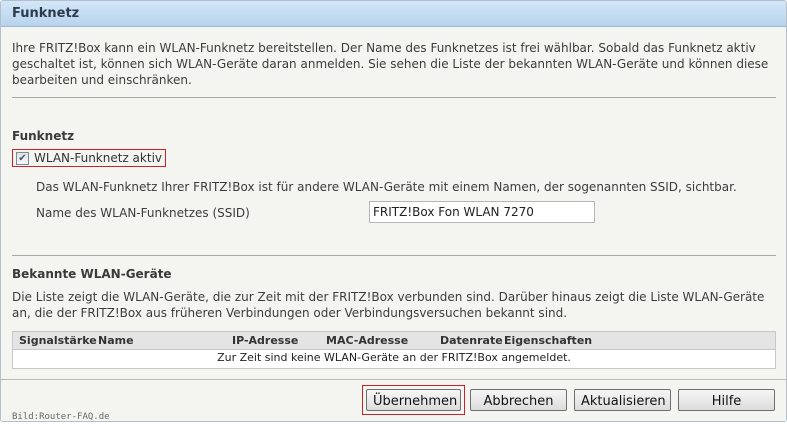  Describe the element at coordinates (471, 340) in the screenshot. I see `column-header-datarate: Datenrate` at that location.